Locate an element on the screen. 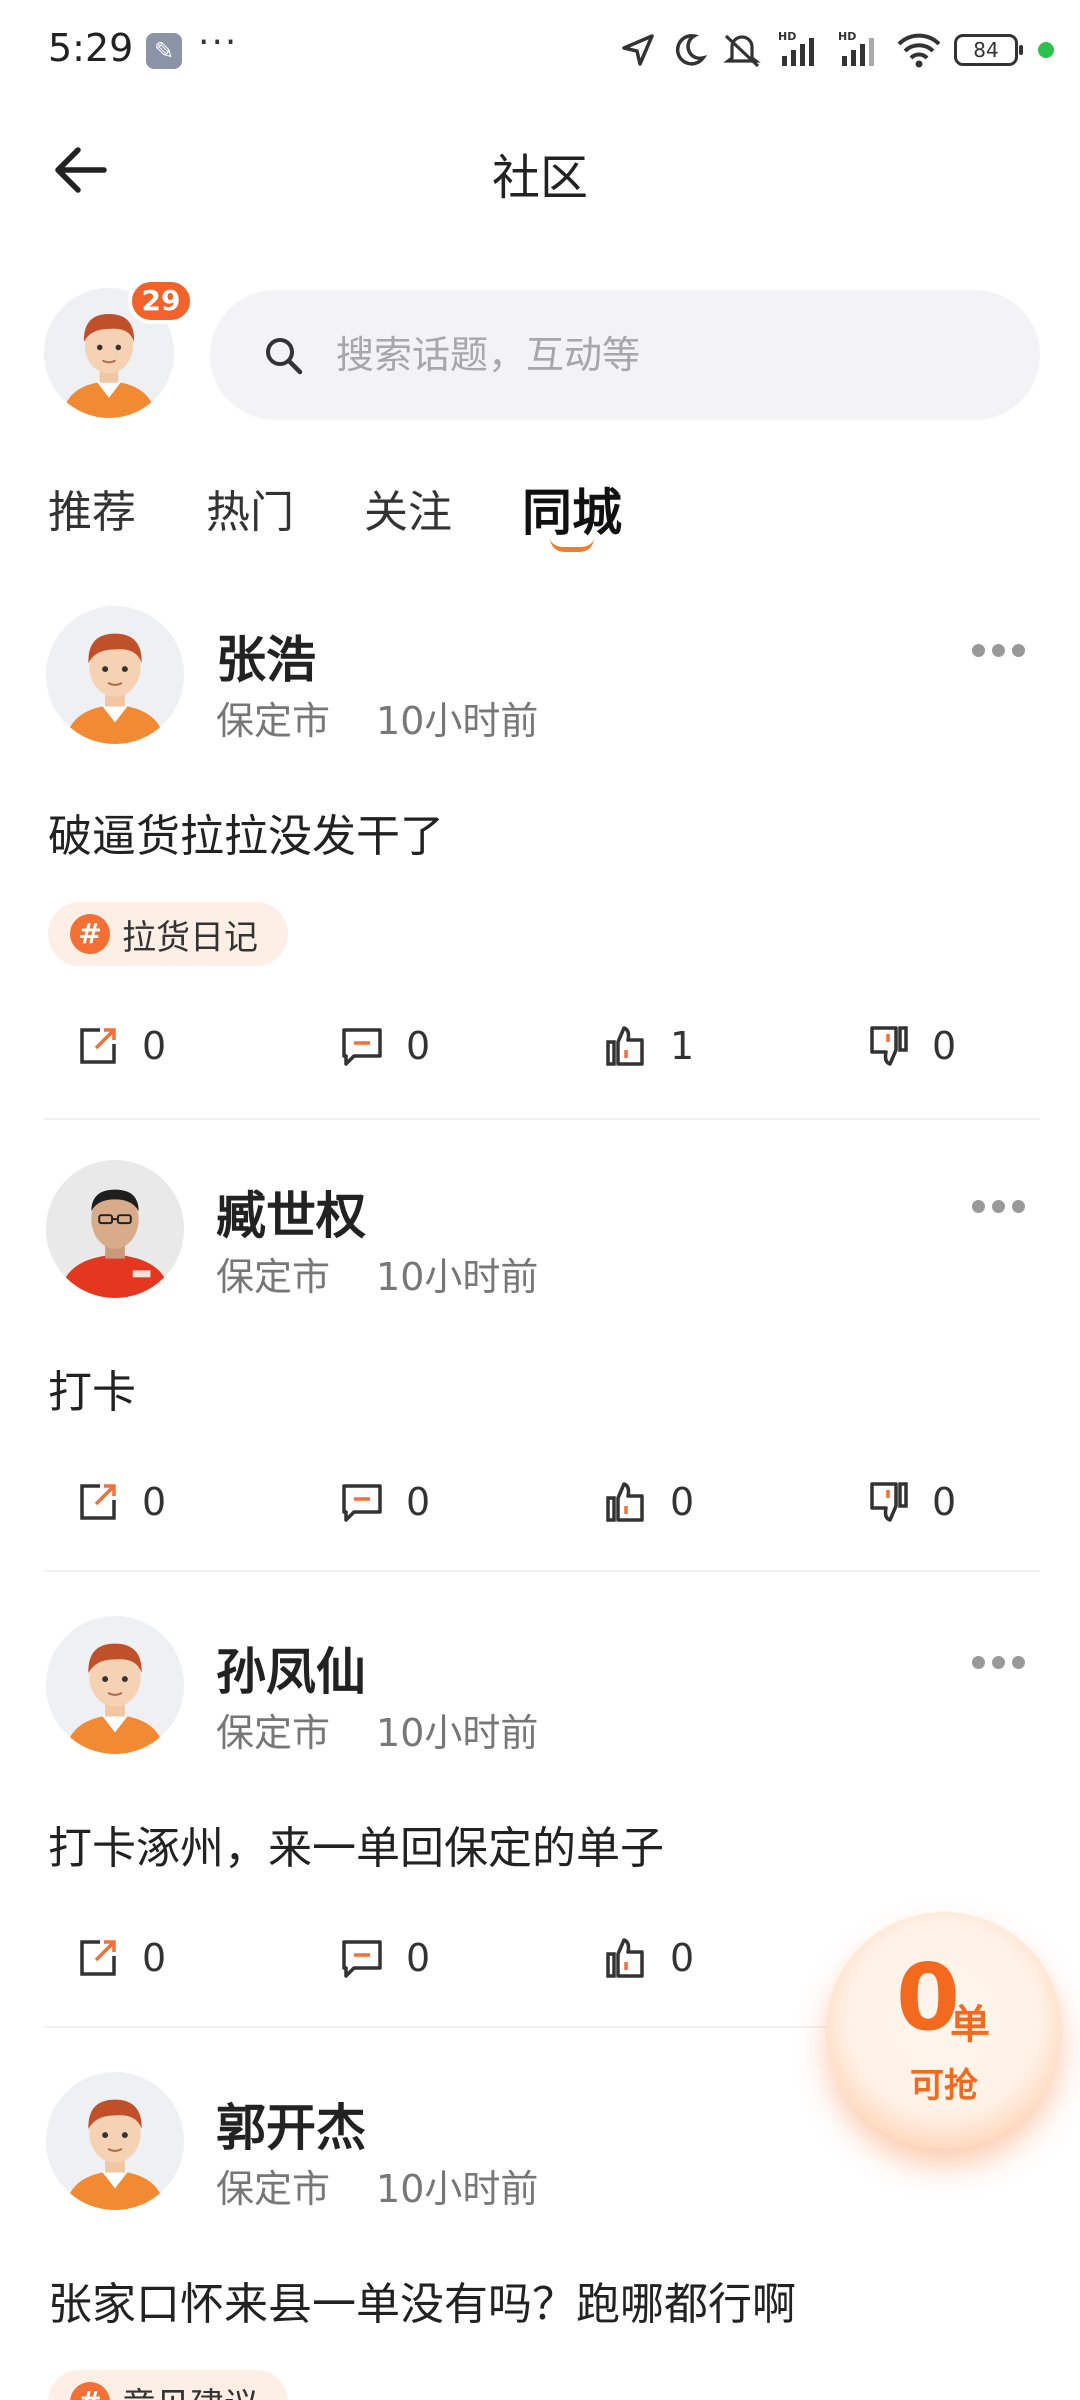 This screenshot has width=1080, height=2400. available-orders-unit: 单 is located at coordinates (970, 2025).